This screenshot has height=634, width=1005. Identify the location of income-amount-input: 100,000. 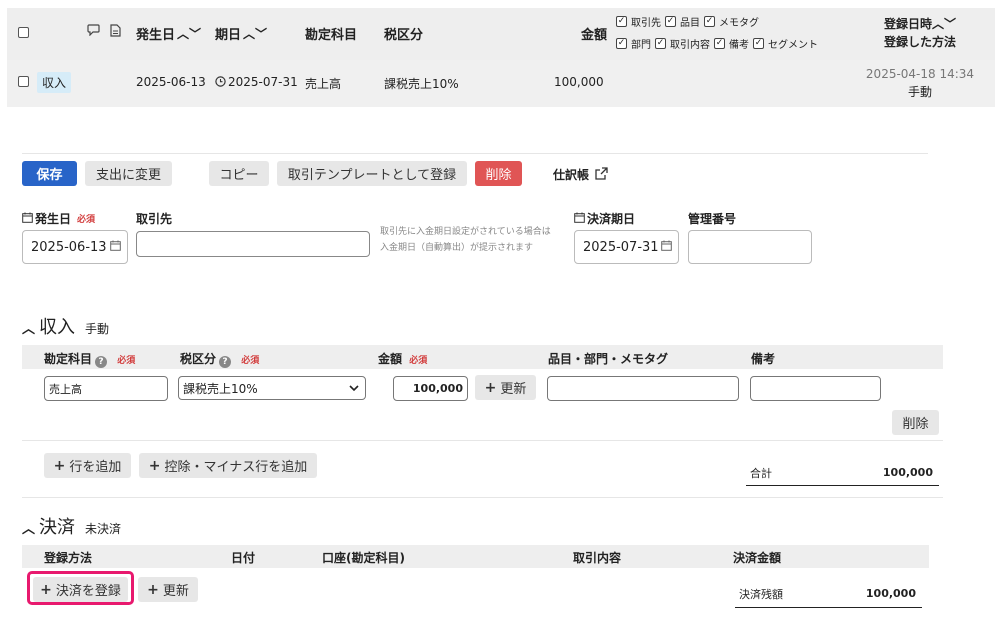
(430, 388).